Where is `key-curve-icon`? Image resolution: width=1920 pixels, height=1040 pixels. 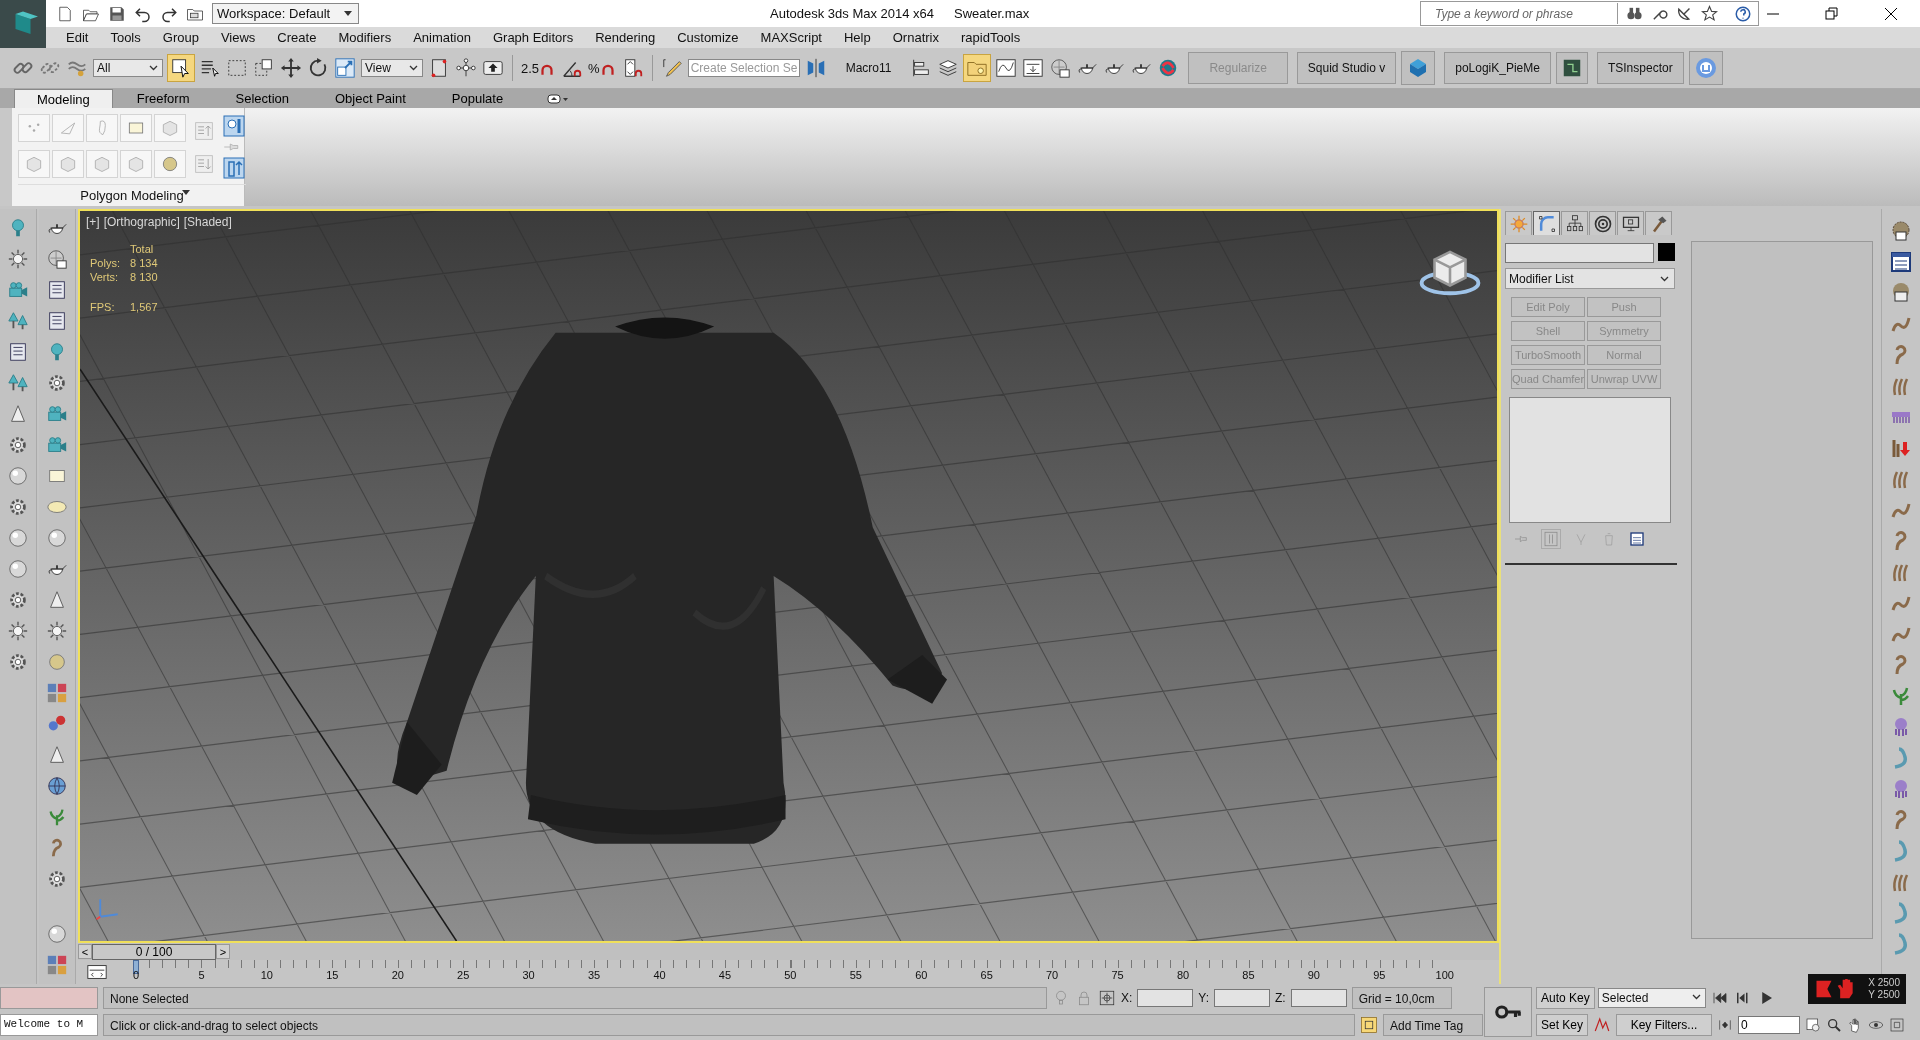
key-curve-icon is located at coordinates (1602, 1024).